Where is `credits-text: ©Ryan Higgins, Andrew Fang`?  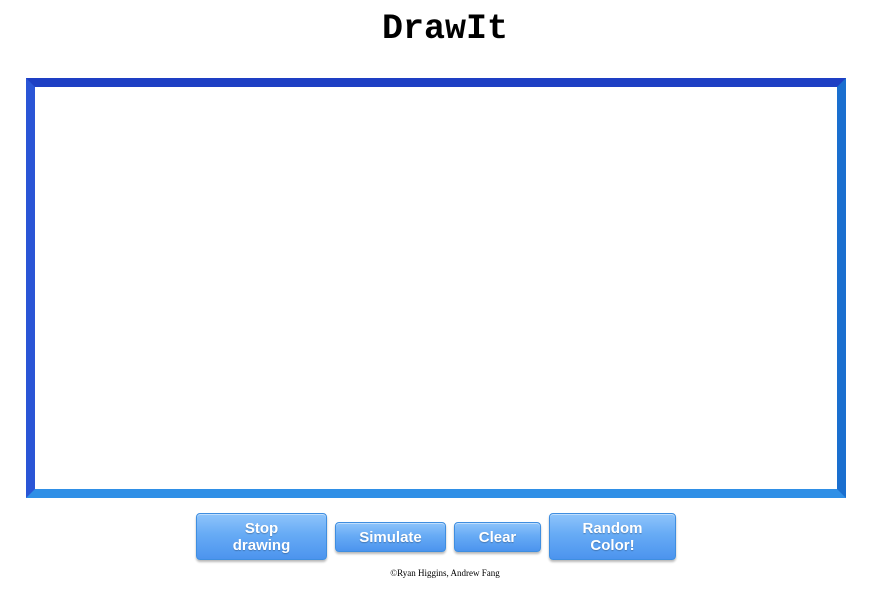
credits-text: ©Ryan Higgins, Andrew Fang is located at coordinates (445, 573).